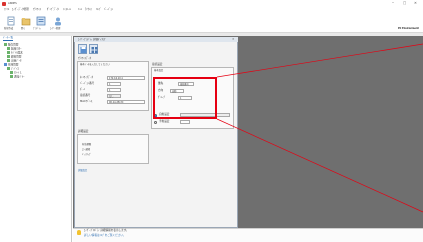 Image resolution: width=423 pixels, height=242 pixels. What do you see at coordinates (79, 232) in the screenshot?
I see `lightbulb-icon` at bounding box center [79, 232].